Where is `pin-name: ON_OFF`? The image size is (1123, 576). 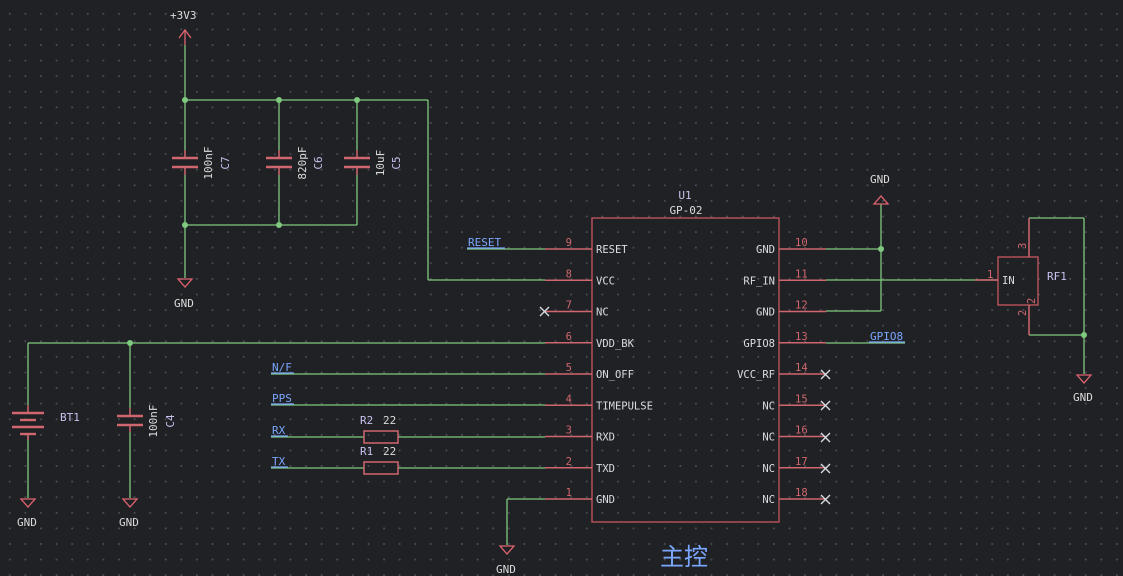
pin-name: ON_OFF is located at coordinates (615, 375).